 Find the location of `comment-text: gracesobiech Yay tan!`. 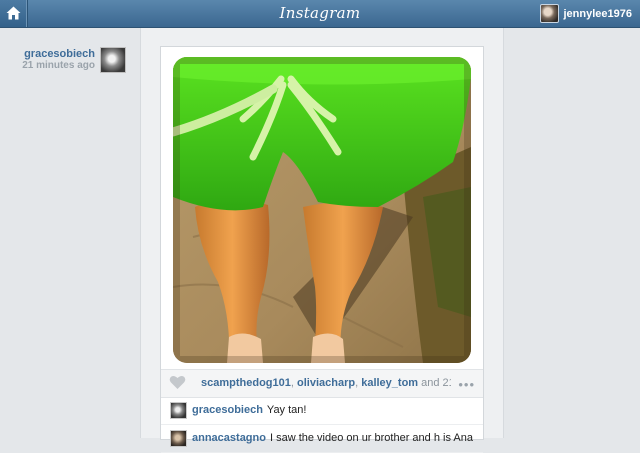

comment-text: gracesobiech Yay tan! is located at coordinates (334, 410).